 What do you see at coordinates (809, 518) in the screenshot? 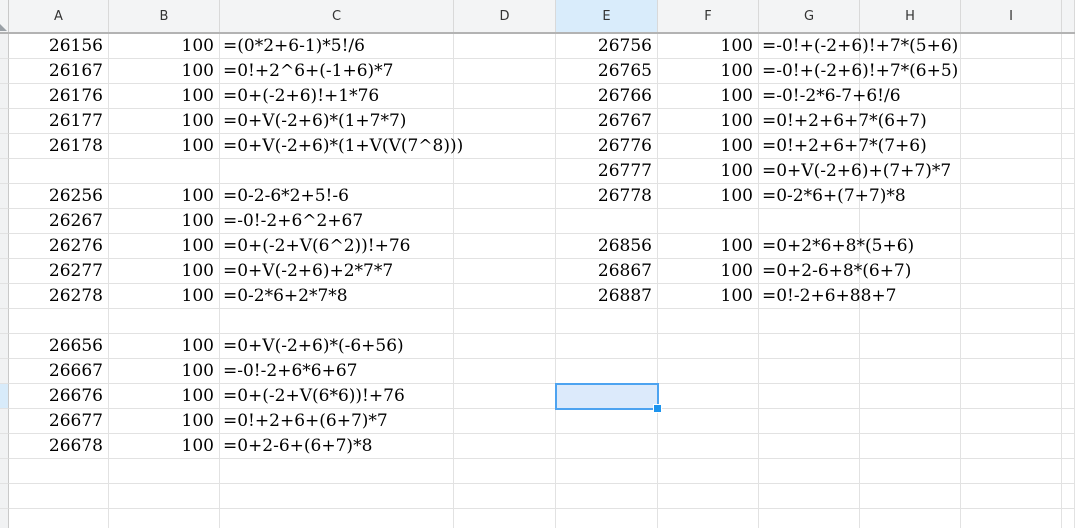
I see `cell-G20` at bounding box center [809, 518].